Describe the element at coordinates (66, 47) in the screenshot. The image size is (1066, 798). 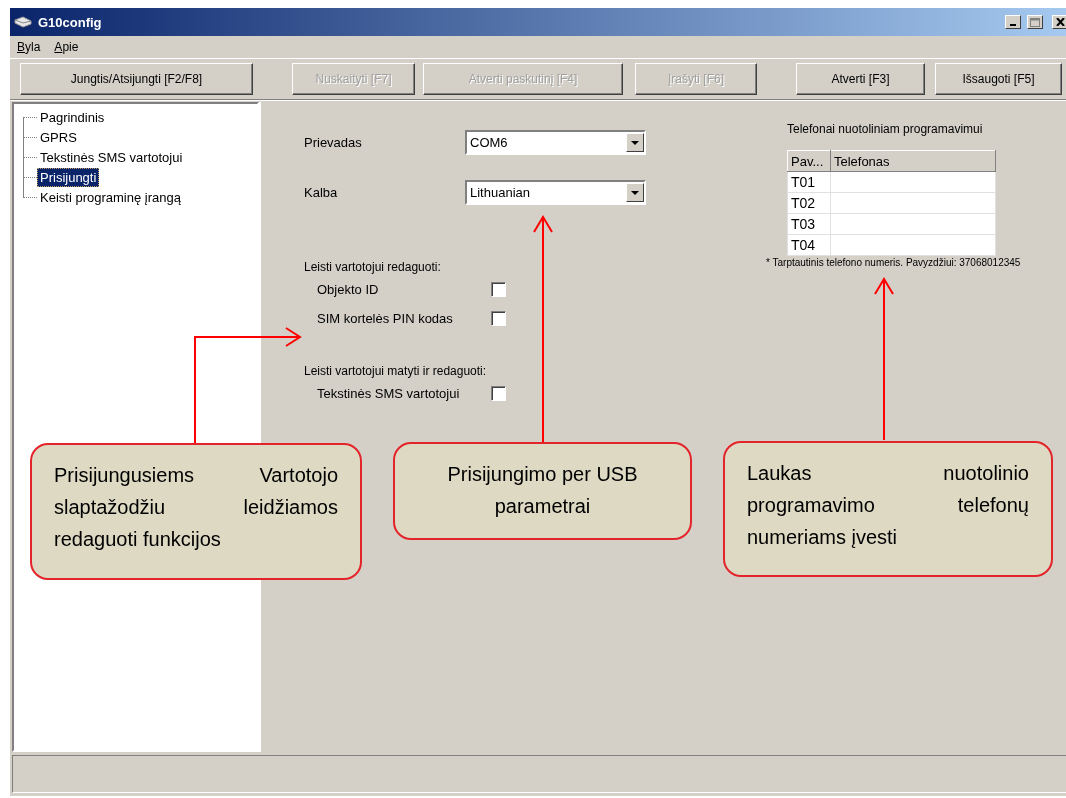
I see `menu-item: Apie` at that location.